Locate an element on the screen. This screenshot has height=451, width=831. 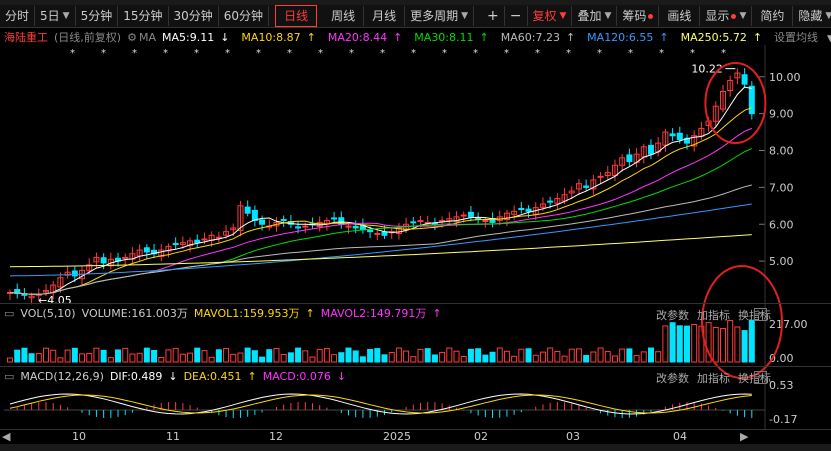
panel-divider is located at coordinates (415, 366).